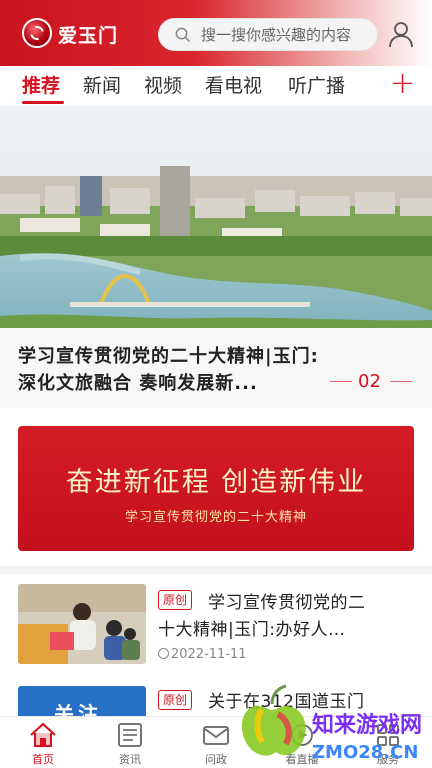 The height and width of the screenshot is (768, 432). I want to click on active-tab-indicator, so click(43, 102).